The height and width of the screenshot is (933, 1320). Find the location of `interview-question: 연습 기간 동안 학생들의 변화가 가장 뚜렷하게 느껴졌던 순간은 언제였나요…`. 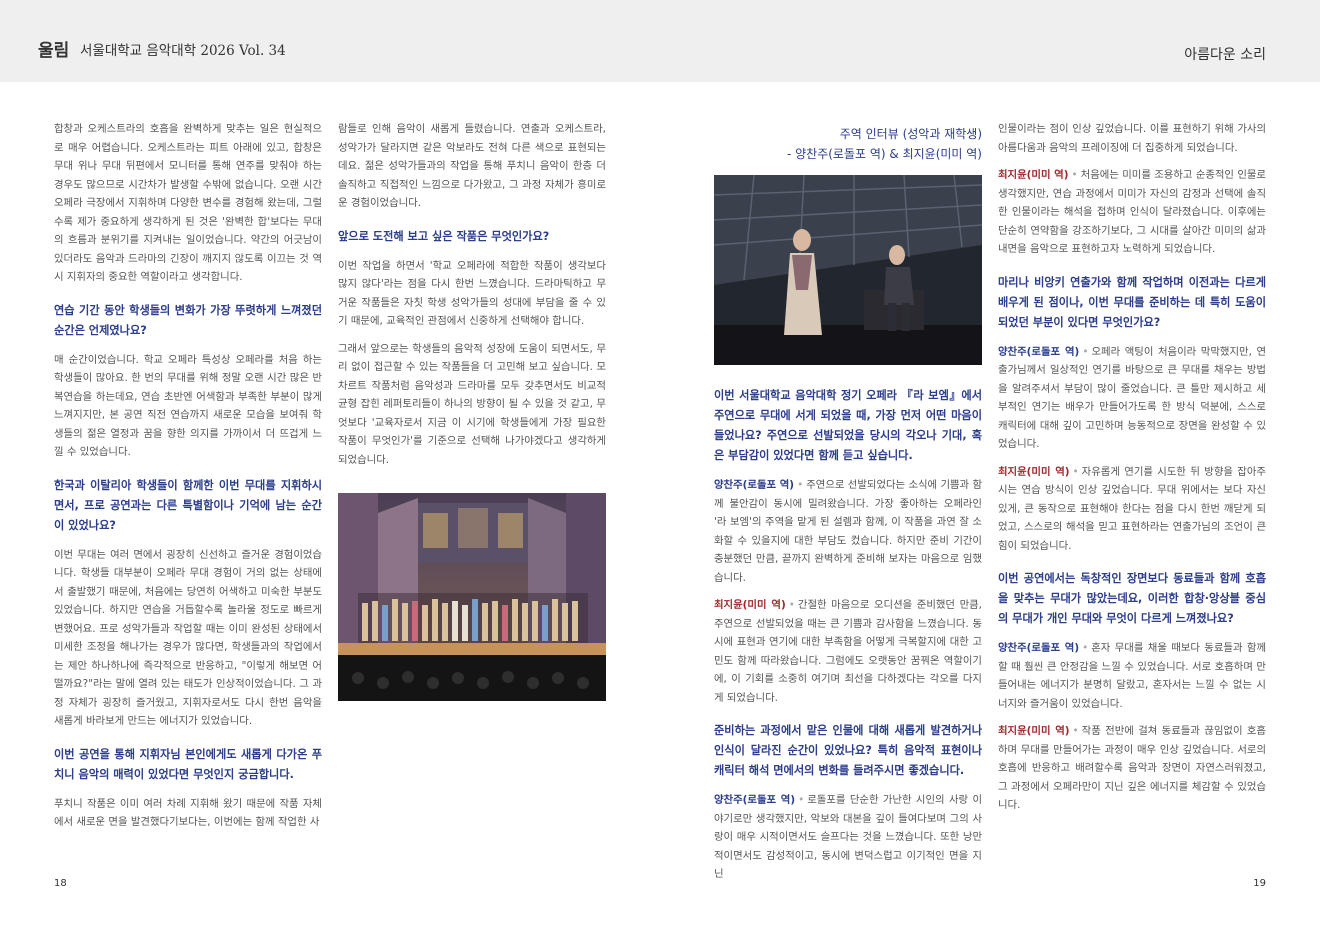

interview-question: 연습 기간 동안 학생들의 변화가 가장 뚜렷하게 느껴졌던 순간은 언제였나요… is located at coordinates (188, 320).